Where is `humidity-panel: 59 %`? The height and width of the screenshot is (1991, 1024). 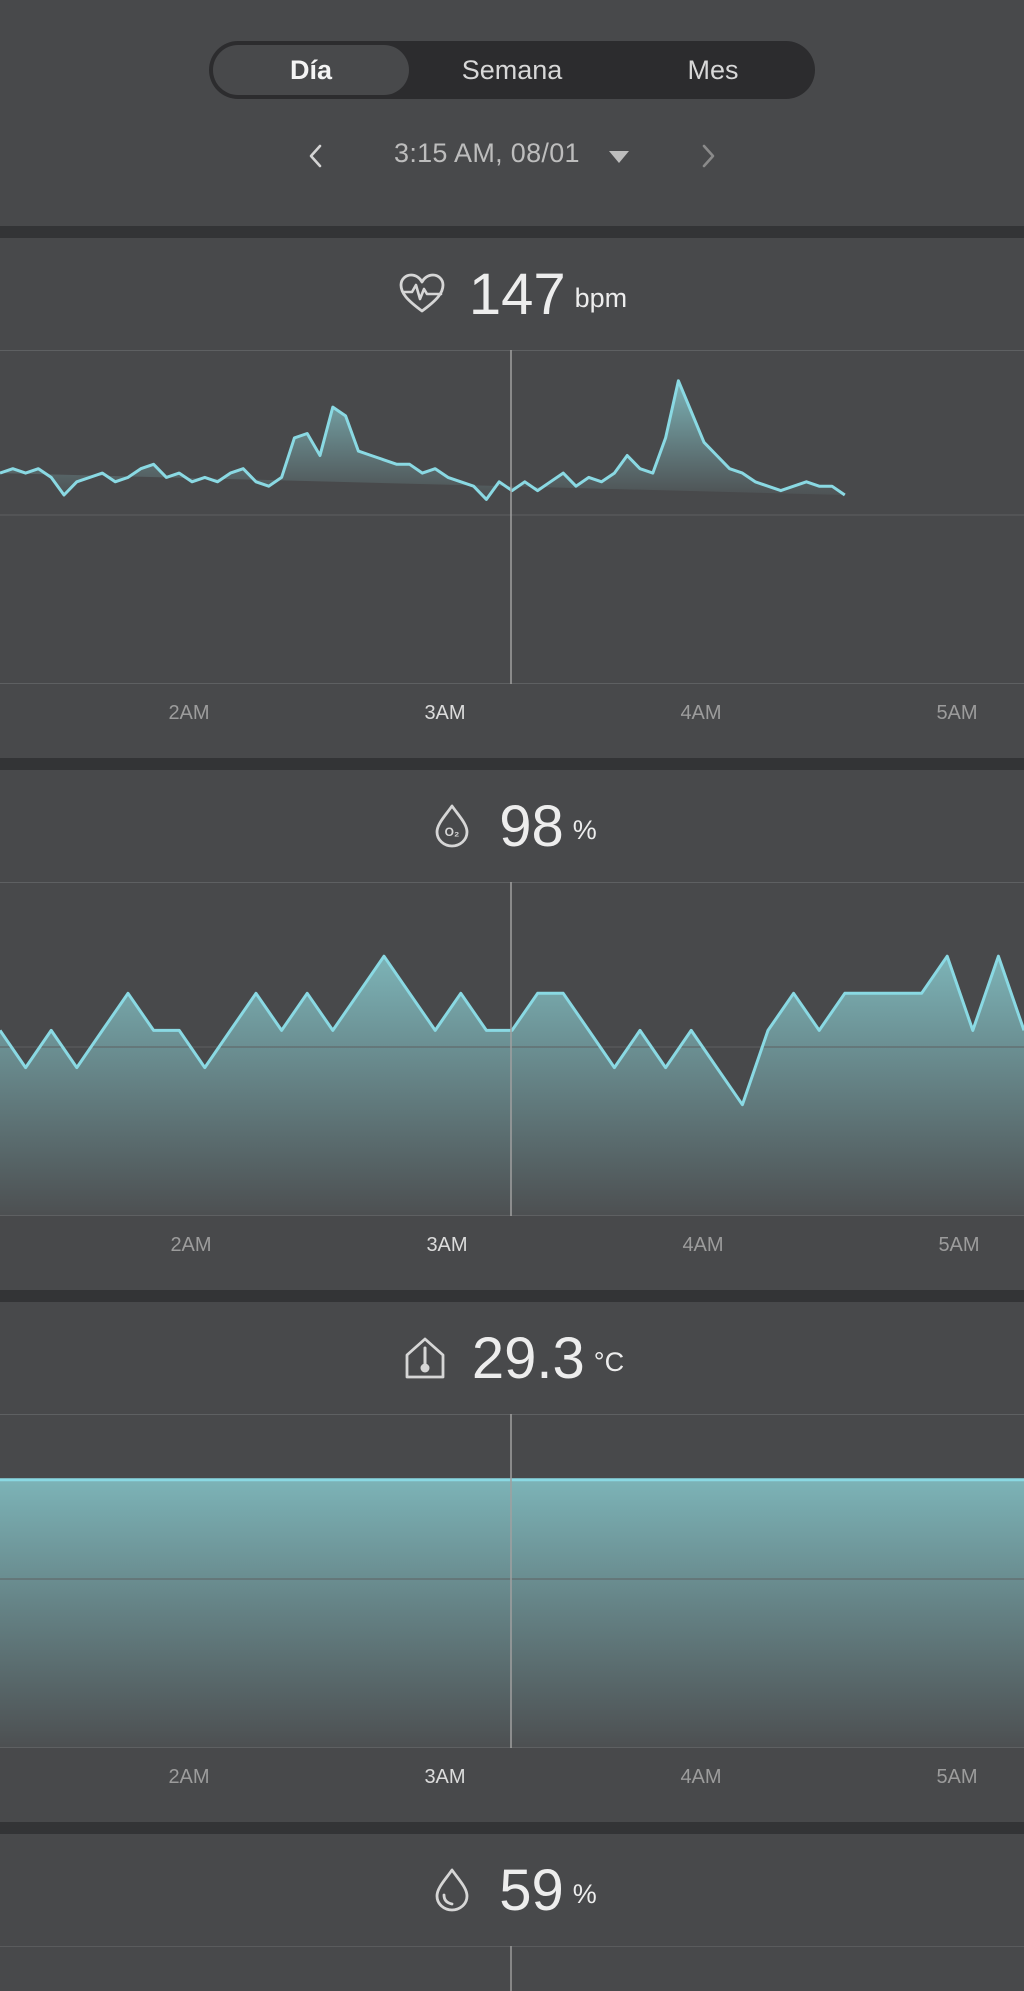 humidity-panel: 59 % is located at coordinates (512, 1912).